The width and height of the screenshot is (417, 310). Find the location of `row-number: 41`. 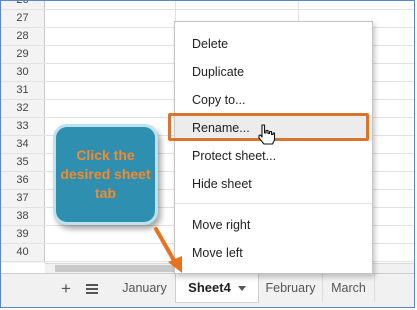

row-number: 41 is located at coordinates (23, 262).